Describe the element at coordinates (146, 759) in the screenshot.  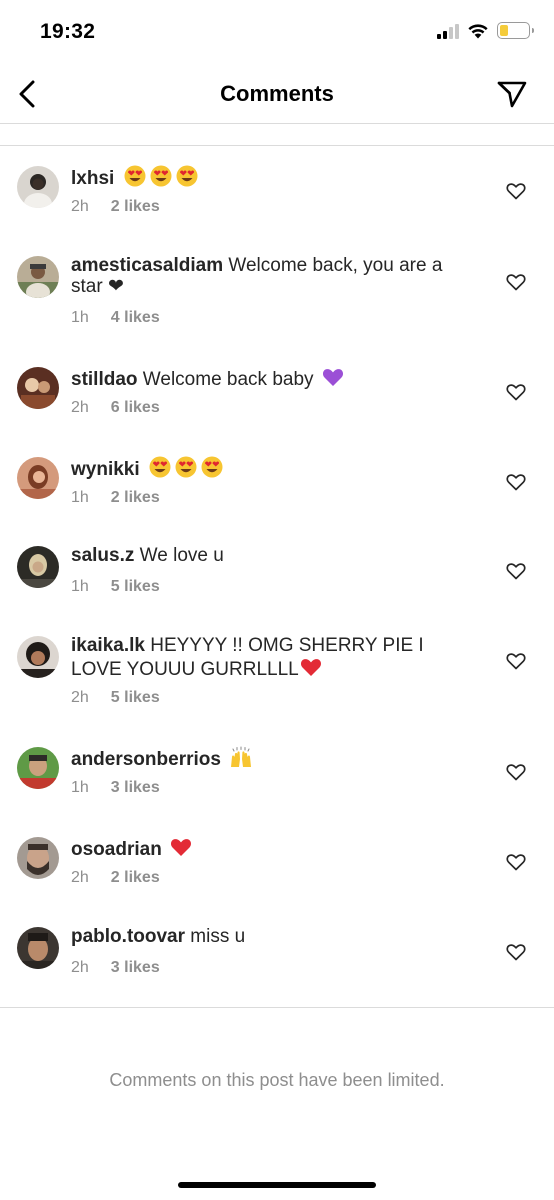
I see `comment-username: andersonberrios` at that location.